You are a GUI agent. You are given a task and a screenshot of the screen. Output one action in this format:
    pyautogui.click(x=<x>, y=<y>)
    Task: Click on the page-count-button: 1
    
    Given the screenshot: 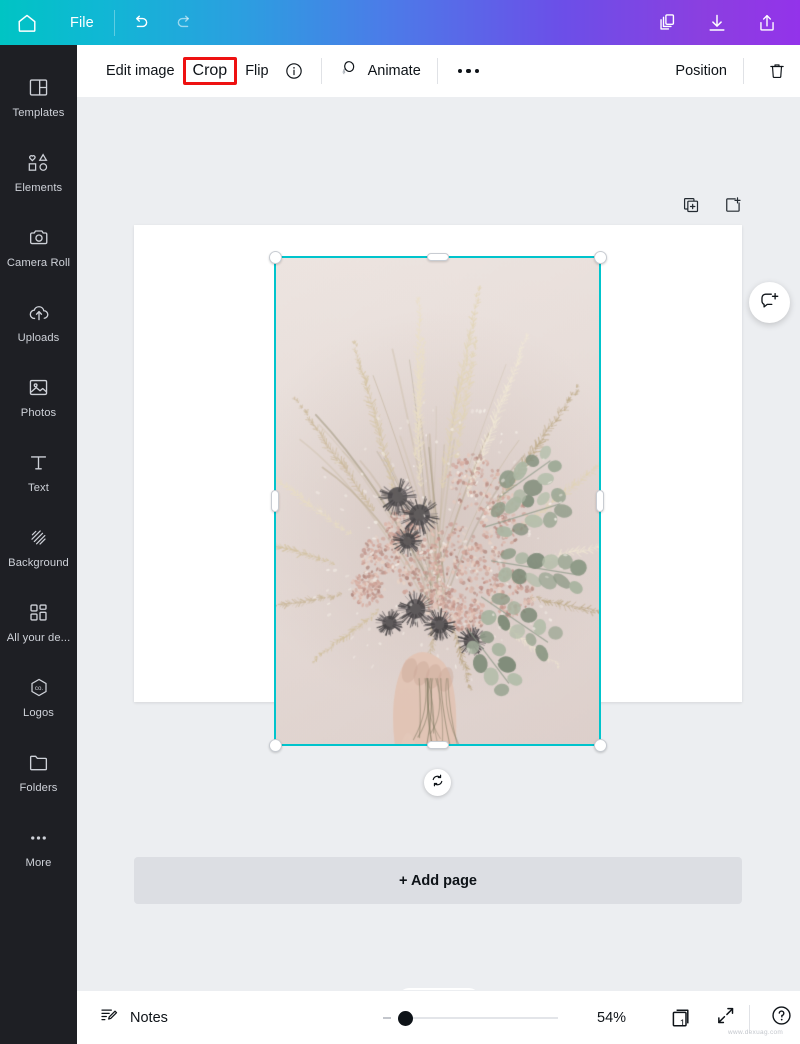 What is the action you would take?
    pyautogui.click(x=681, y=1018)
    